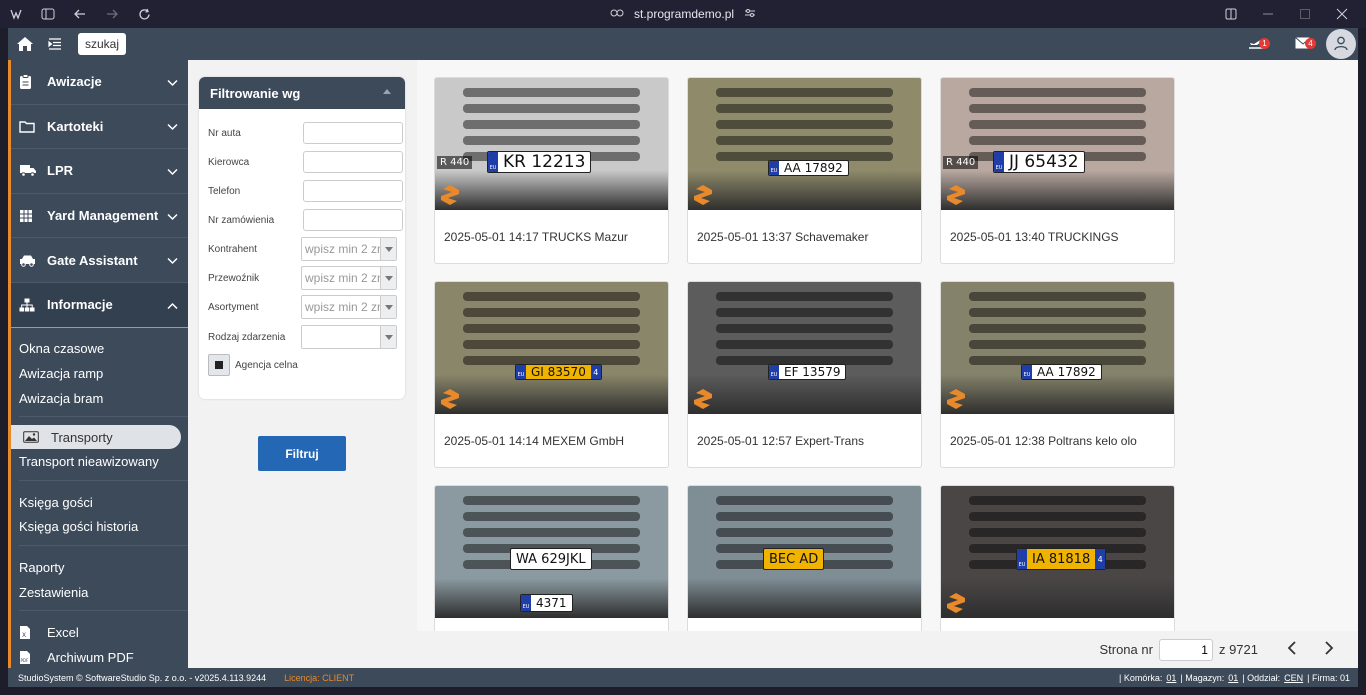 This screenshot has width=1366, height=695. What do you see at coordinates (387, 91) in the screenshot?
I see `collapse-icon` at bounding box center [387, 91].